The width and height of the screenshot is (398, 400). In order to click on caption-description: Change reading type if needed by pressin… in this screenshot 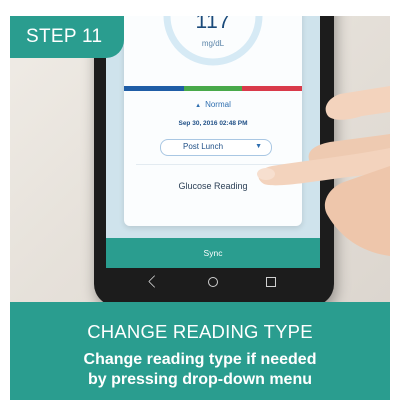, I will do `click(200, 370)`.